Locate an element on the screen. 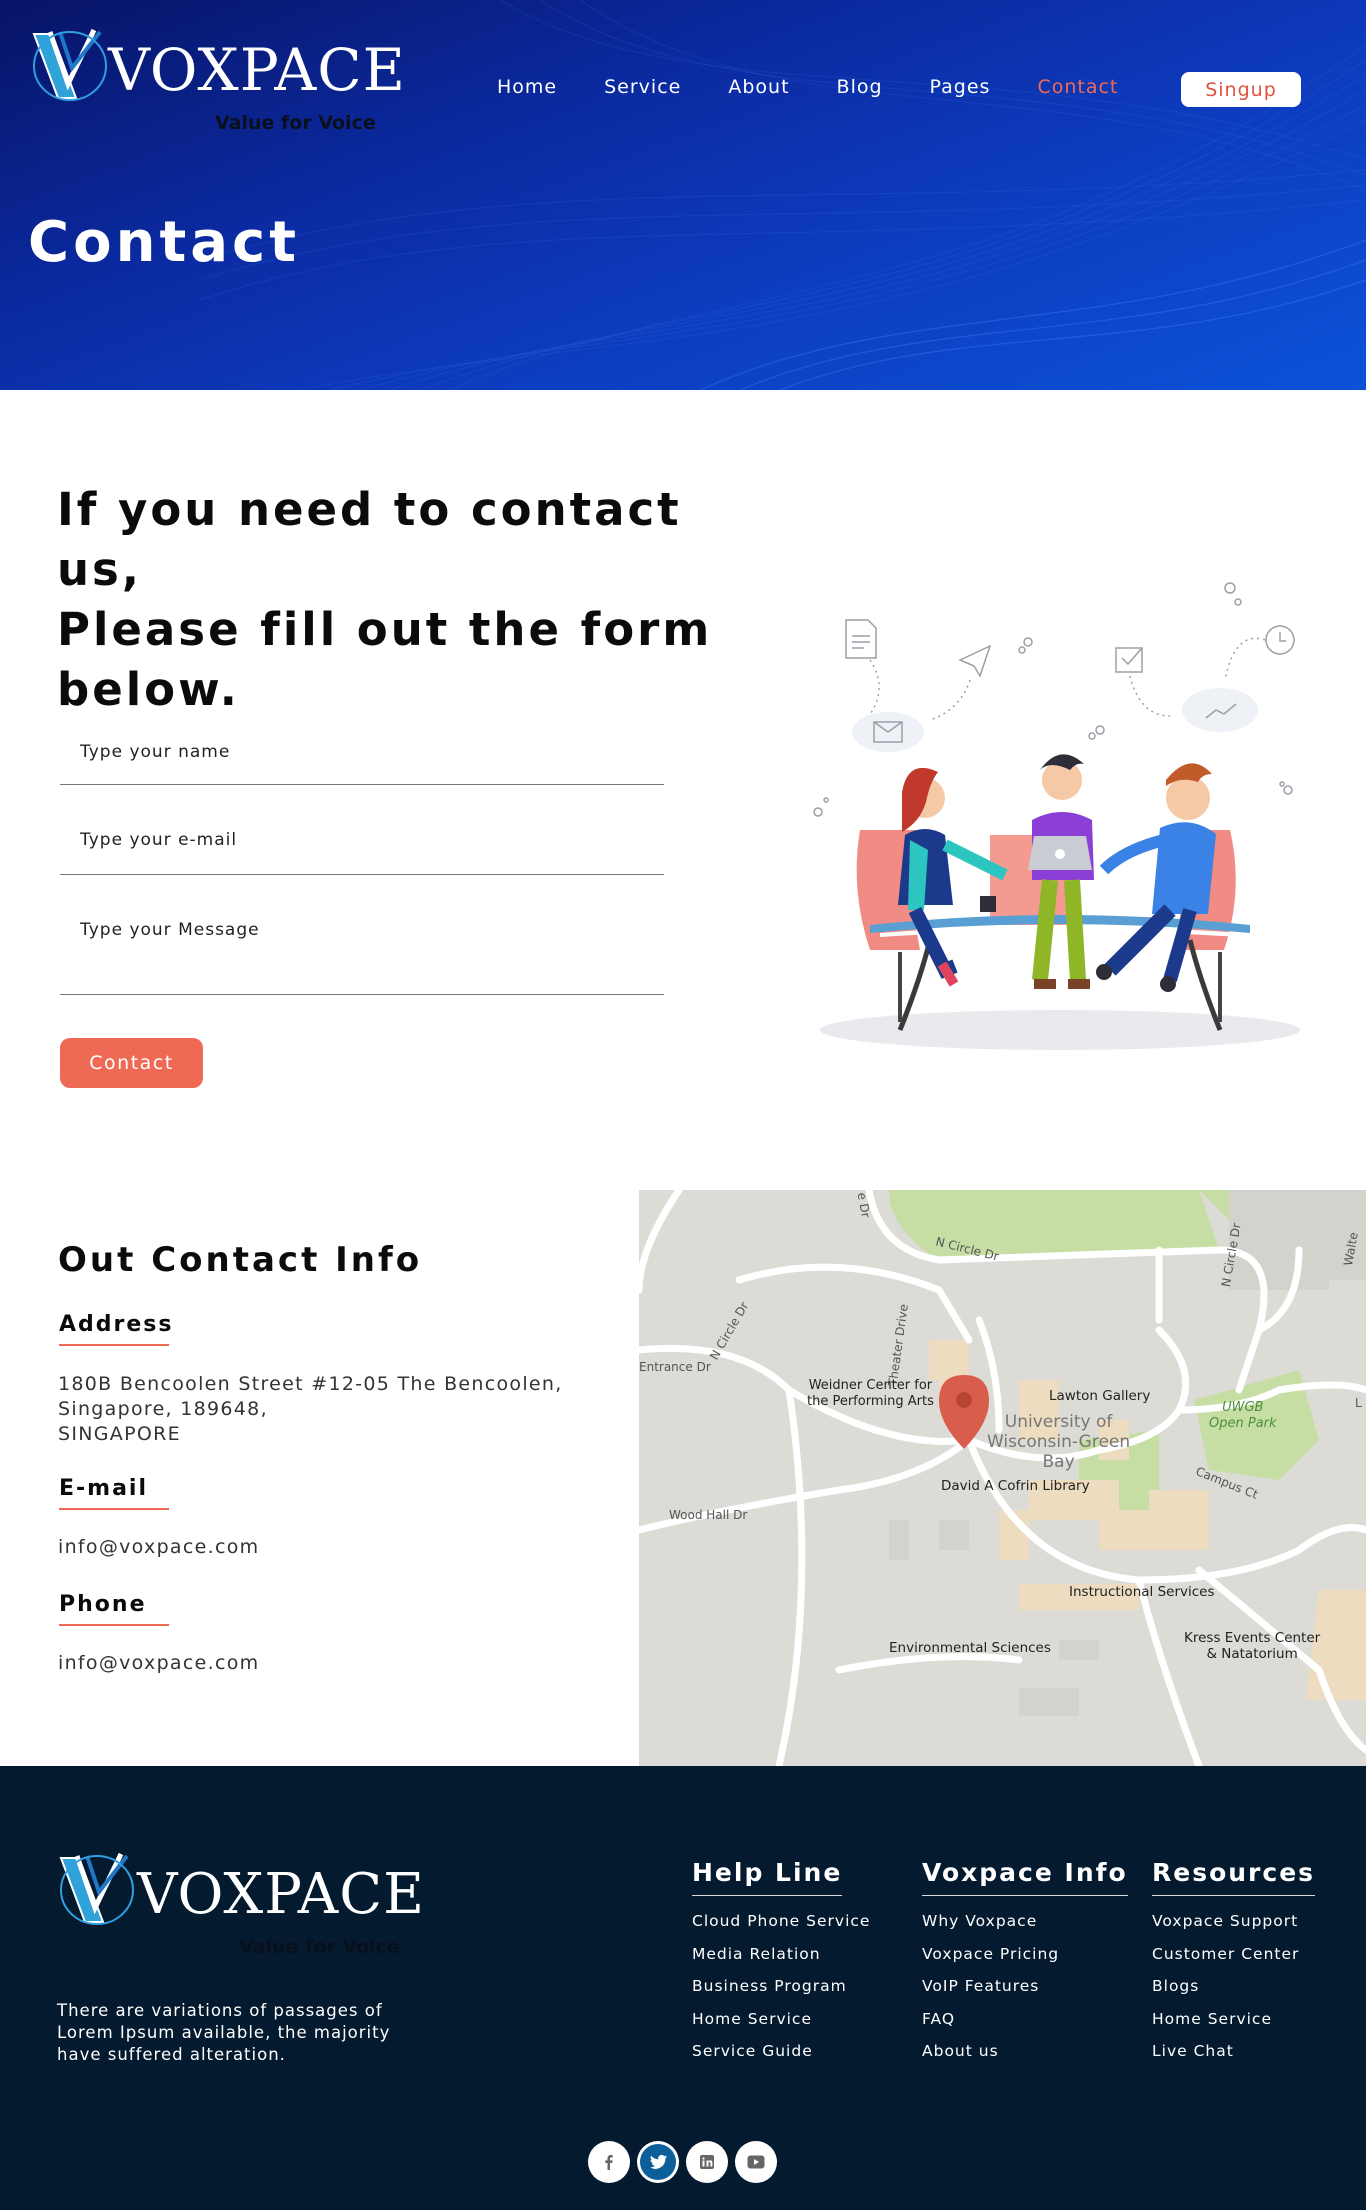 The height and width of the screenshot is (2210, 1366). twitter-icon is located at coordinates (658, 2162).